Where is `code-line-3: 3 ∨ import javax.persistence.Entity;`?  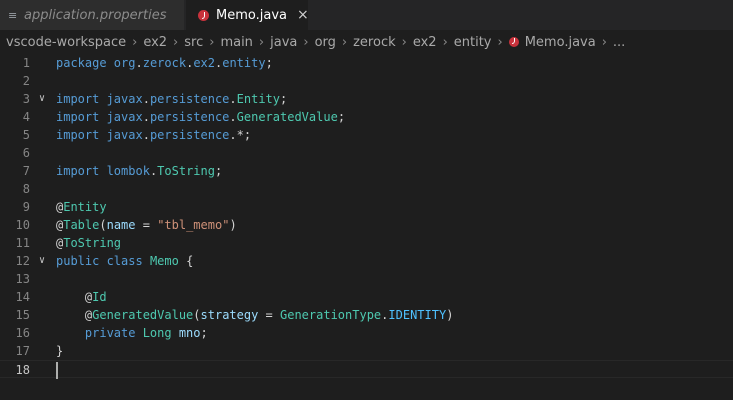
code-line-3: 3 ∨ import javax.persistence.Entity; is located at coordinates (366, 99).